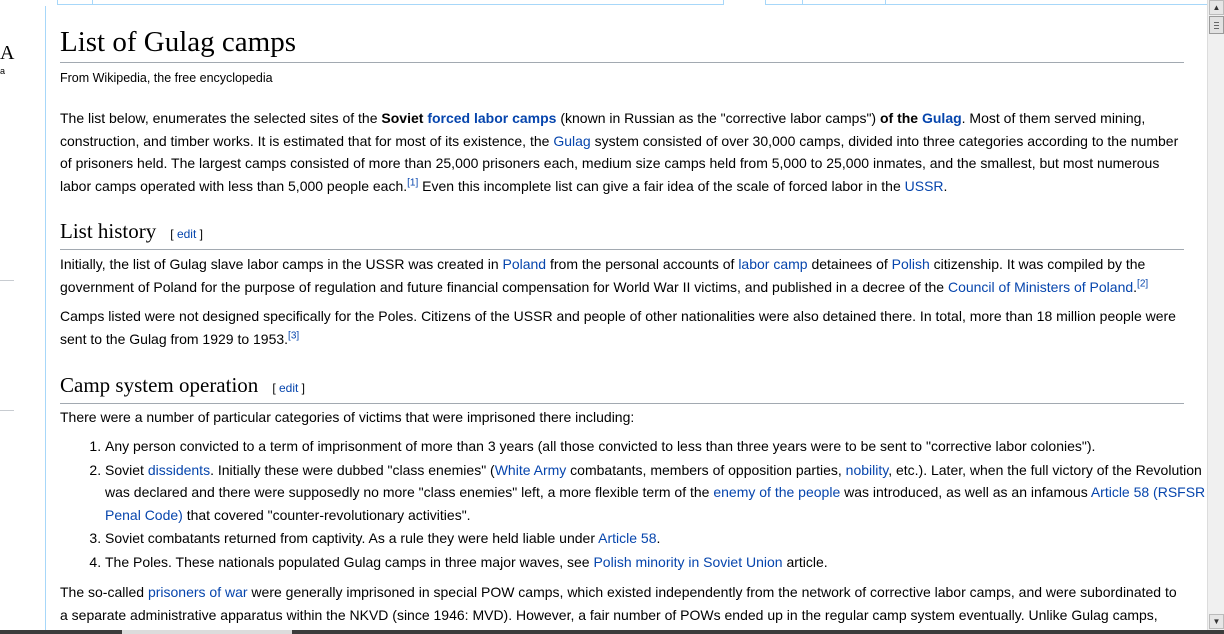  Describe the element at coordinates (1216, 7) in the screenshot. I see `scroll-up-arrow-icon: ▲` at that location.